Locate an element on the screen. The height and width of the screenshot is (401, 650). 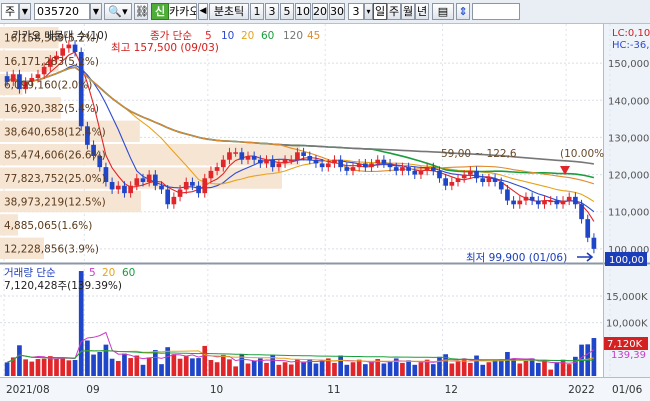
interval-dropdown-icon: ▾ is located at coordinates (368, 11).